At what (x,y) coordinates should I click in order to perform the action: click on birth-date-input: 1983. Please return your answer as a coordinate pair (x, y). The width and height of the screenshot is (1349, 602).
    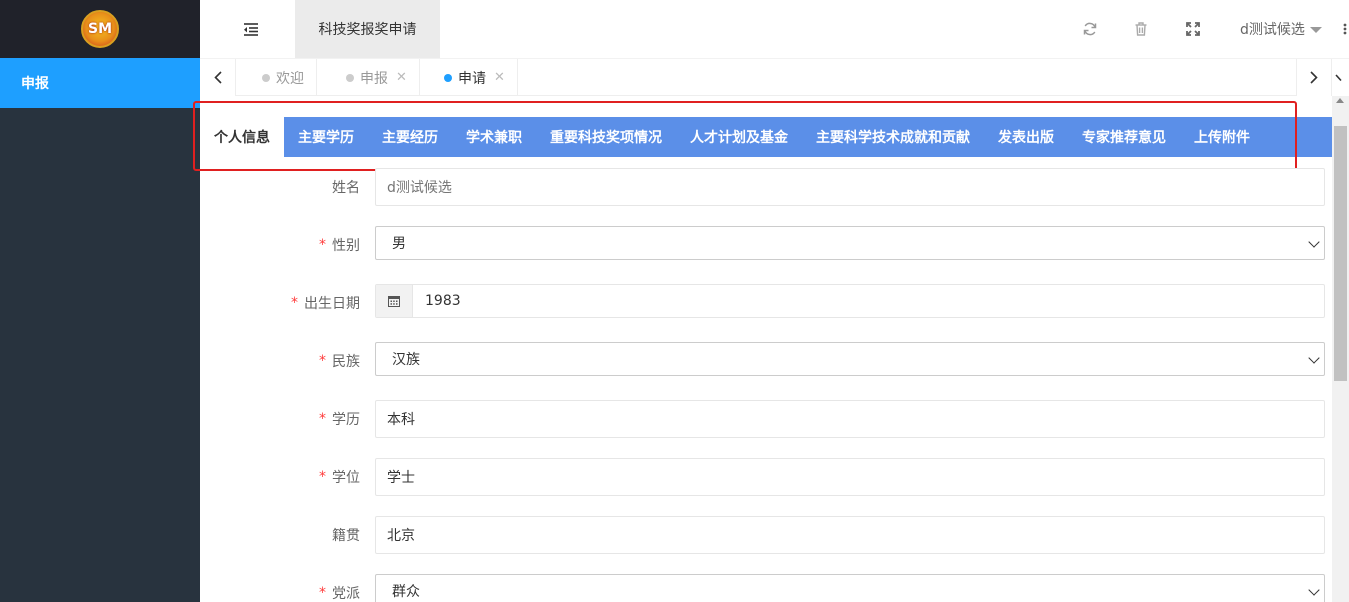
    Looking at the image, I should click on (850, 301).